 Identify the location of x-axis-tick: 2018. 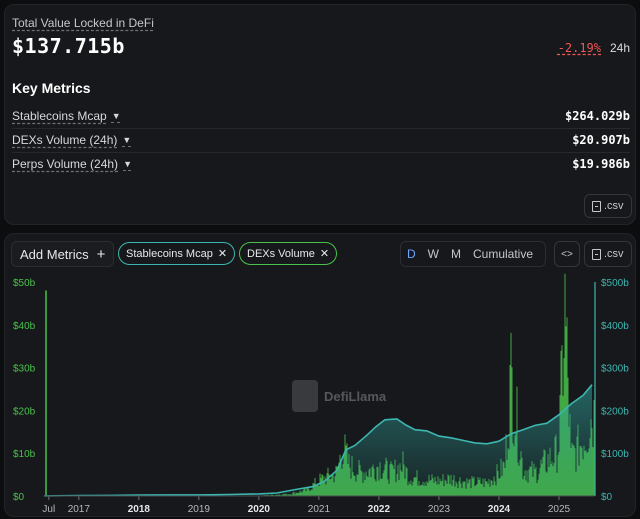
(139, 509).